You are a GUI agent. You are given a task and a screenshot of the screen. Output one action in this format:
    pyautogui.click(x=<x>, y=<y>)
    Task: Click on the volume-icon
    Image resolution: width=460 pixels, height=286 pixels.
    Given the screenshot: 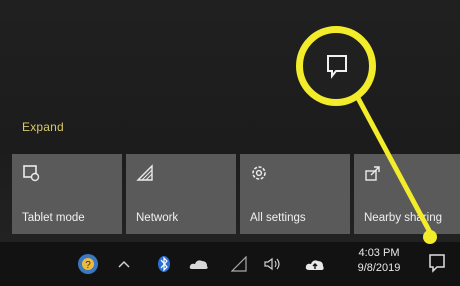 What is the action you would take?
    pyautogui.click(x=273, y=264)
    